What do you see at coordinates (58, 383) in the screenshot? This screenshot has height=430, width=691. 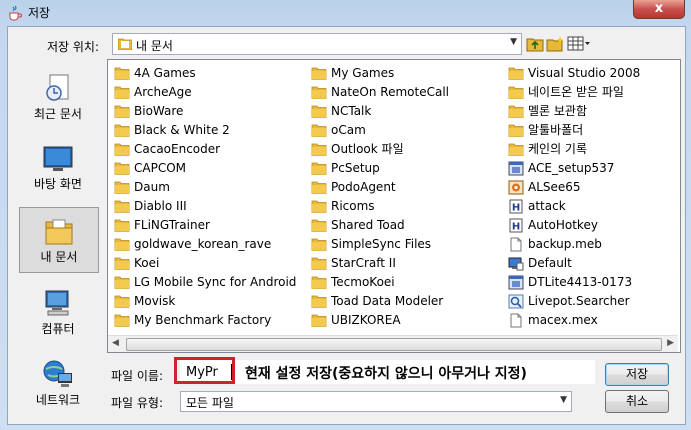 I see `place-network: 네트워크` at bounding box center [58, 383].